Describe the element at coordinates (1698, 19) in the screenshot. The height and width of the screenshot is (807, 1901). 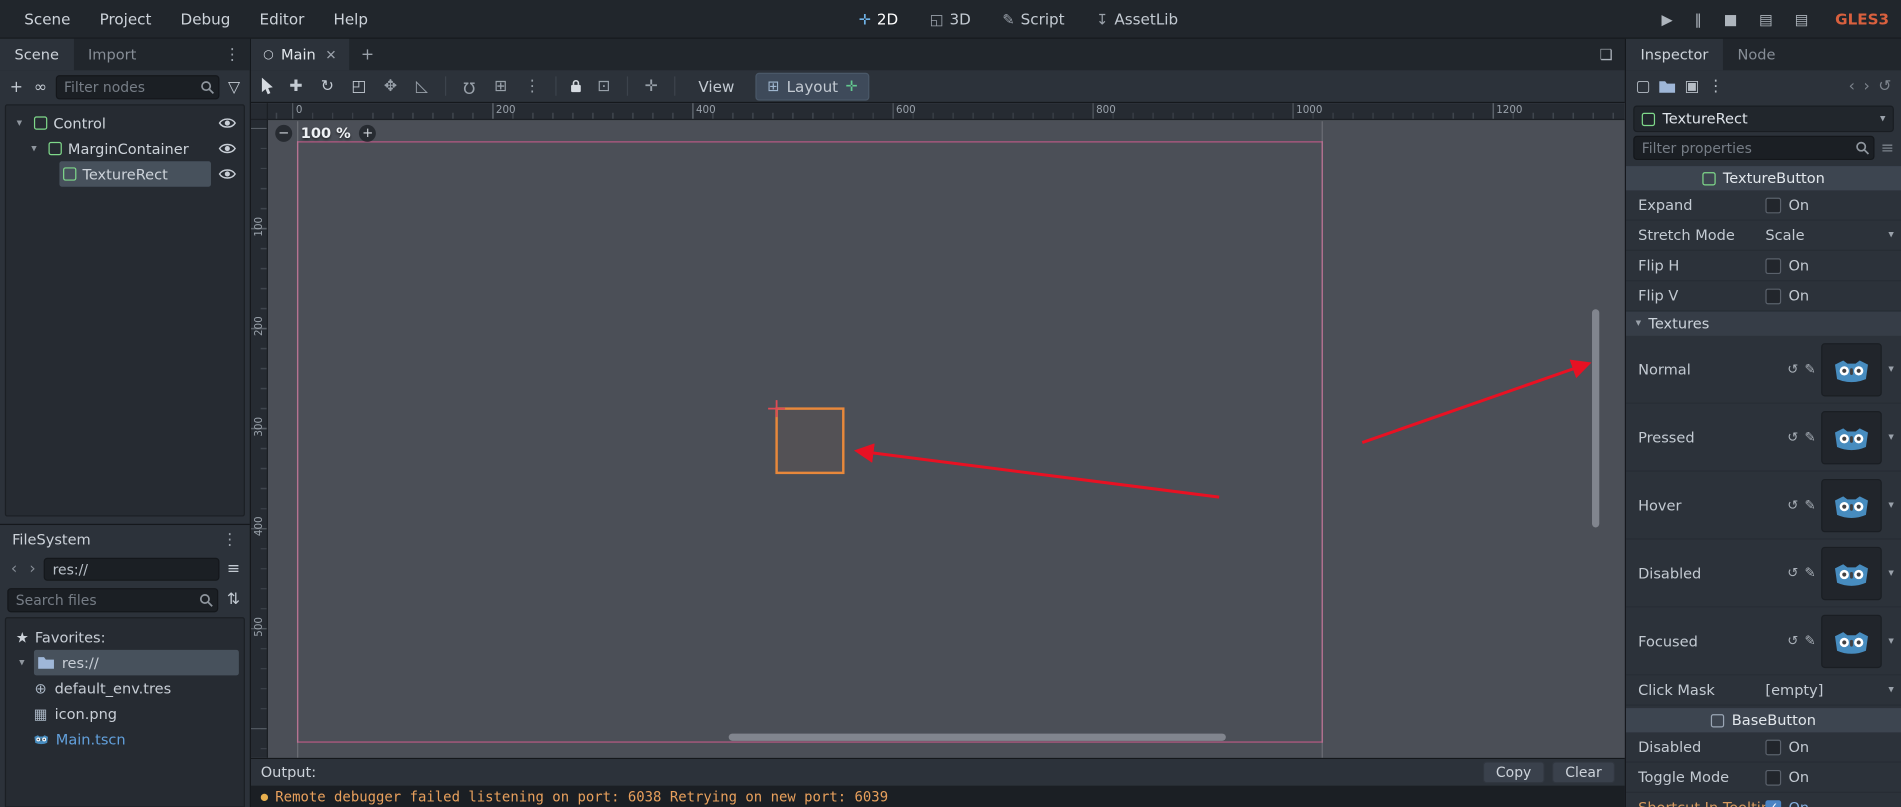
I see `pause-button: ‖` at that location.